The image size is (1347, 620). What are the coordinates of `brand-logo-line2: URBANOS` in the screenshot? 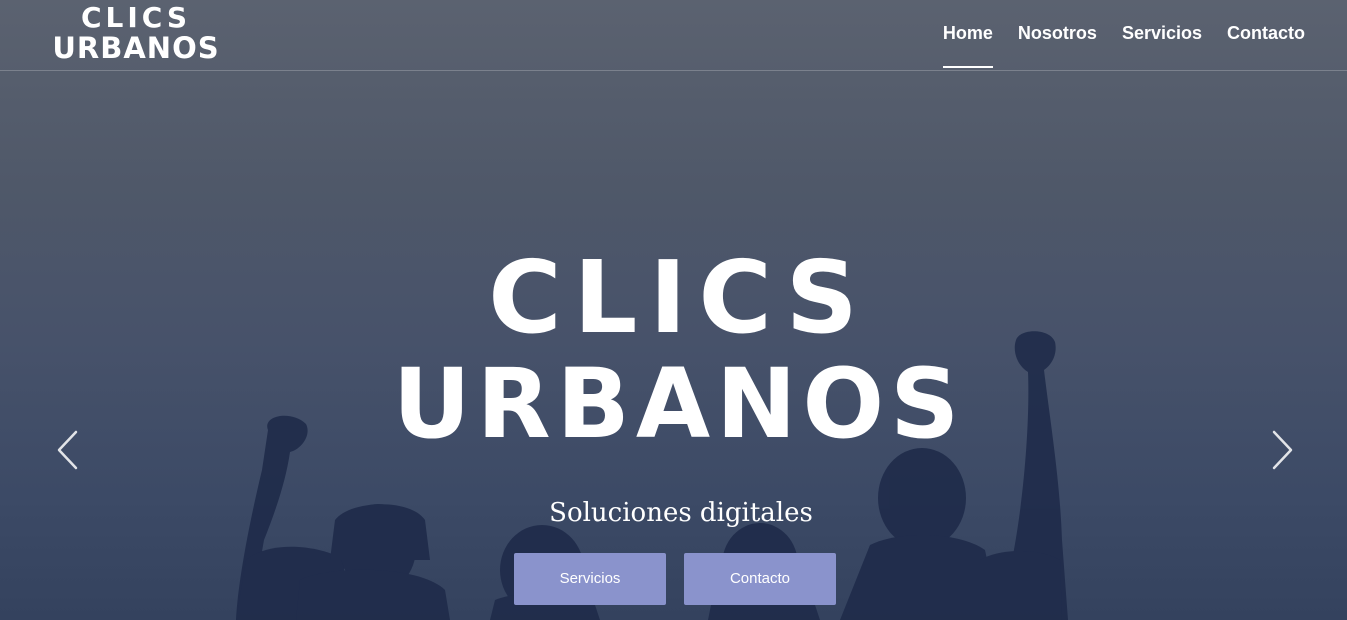 It's located at (136, 48).